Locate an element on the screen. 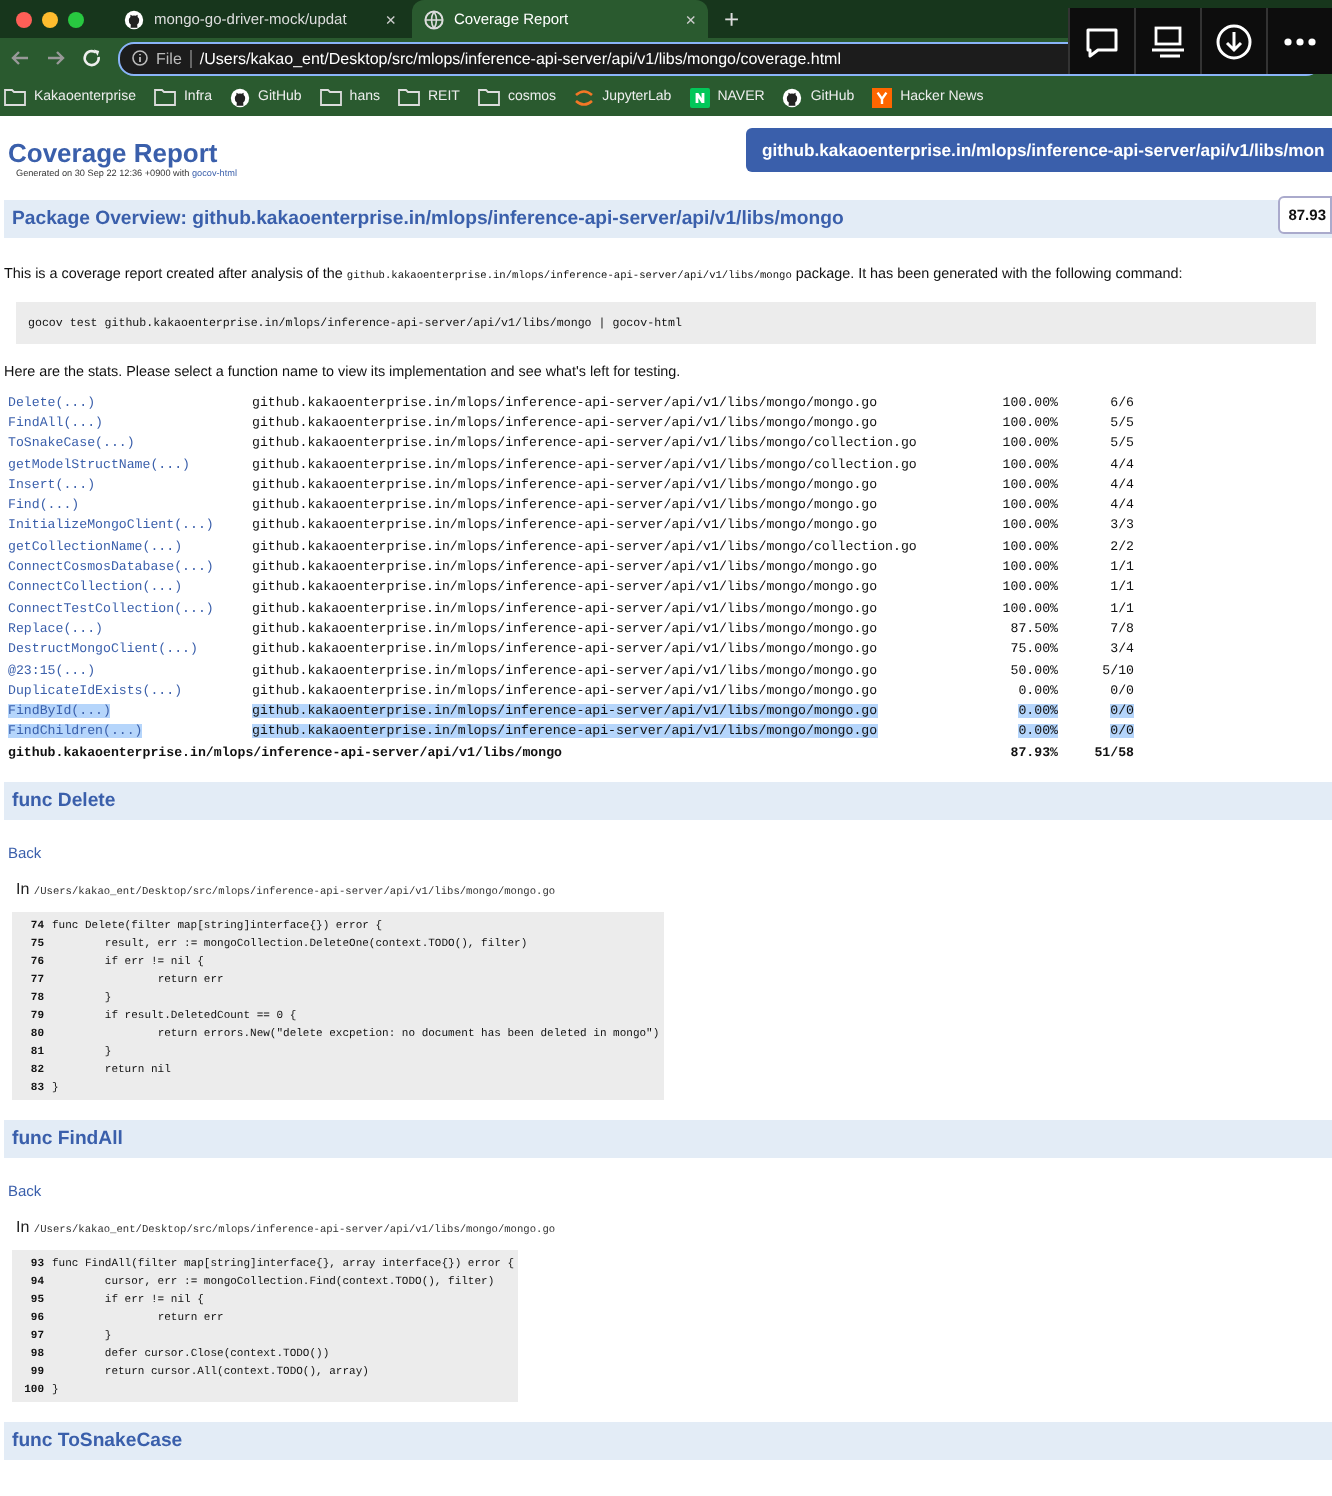 The image size is (1332, 1496). report-title: Coverage Report is located at coordinates (114, 153).